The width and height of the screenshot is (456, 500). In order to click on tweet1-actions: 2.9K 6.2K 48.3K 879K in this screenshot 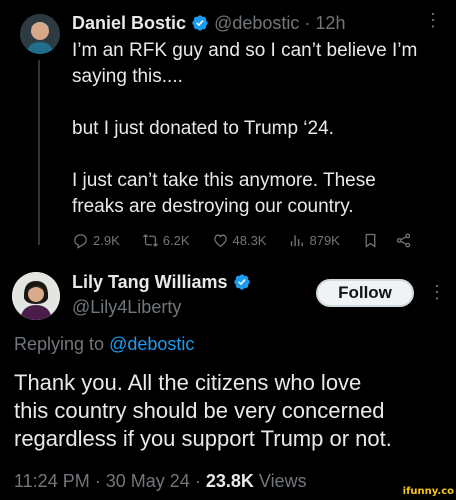, I will do `click(257, 240)`.